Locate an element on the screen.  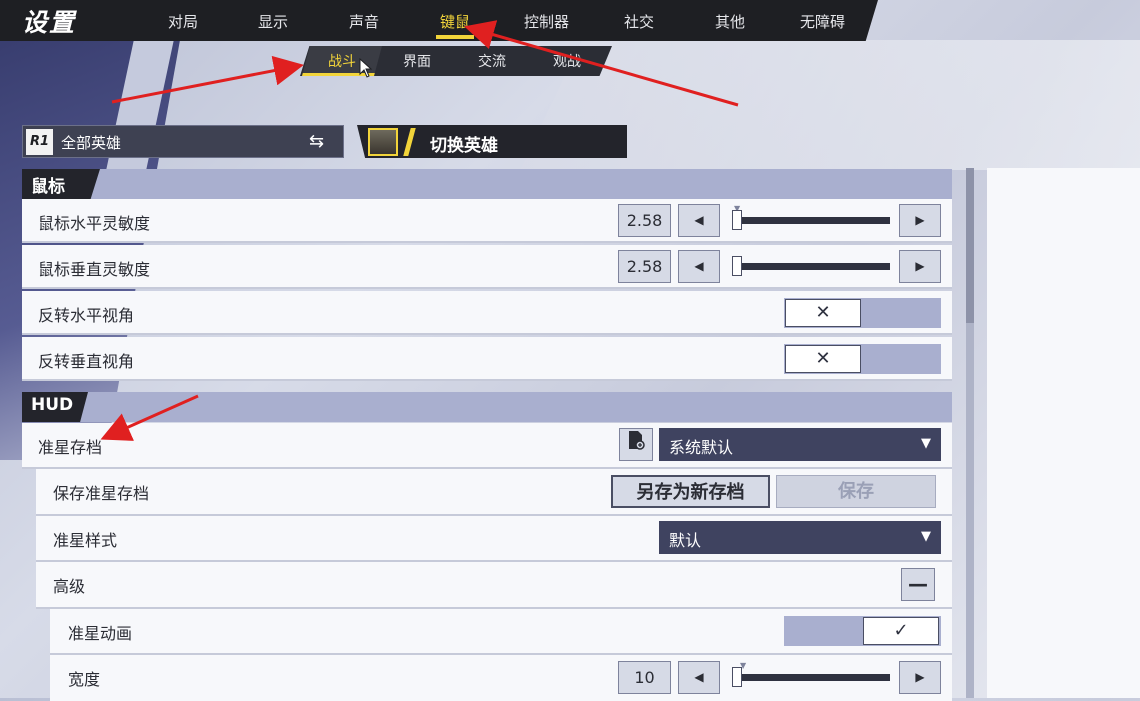
tab-accessibility: 无障碍 is located at coordinates (822, 21).